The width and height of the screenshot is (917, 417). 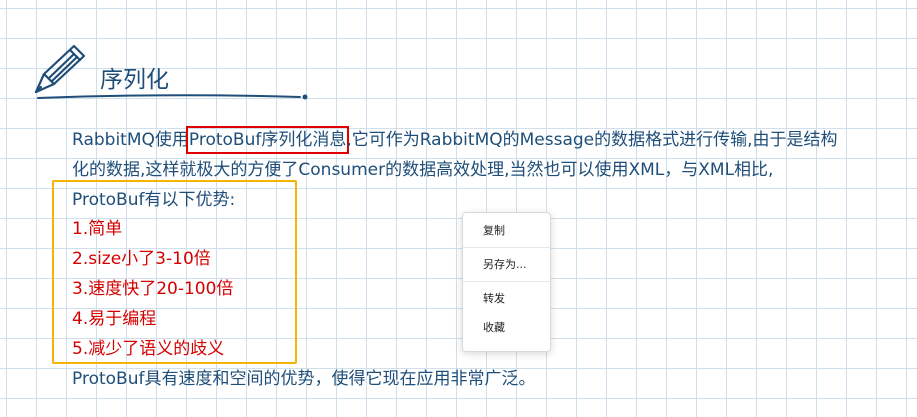 What do you see at coordinates (130, 140) in the screenshot?
I see `line1-prefix: RabbitMQ使用` at bounding box center [130, 140].